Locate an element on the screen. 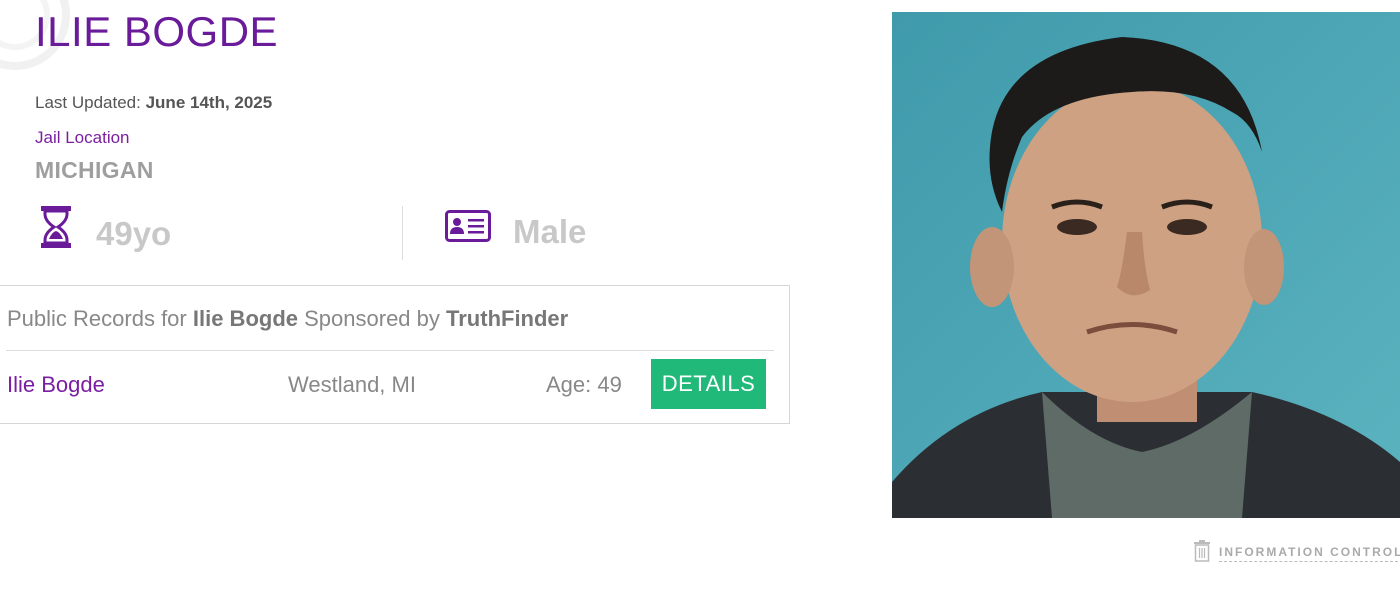 This screenshot has width=1400, height=591. inmate-name: ILIE BOGDE is located at coordinates (157, 31).